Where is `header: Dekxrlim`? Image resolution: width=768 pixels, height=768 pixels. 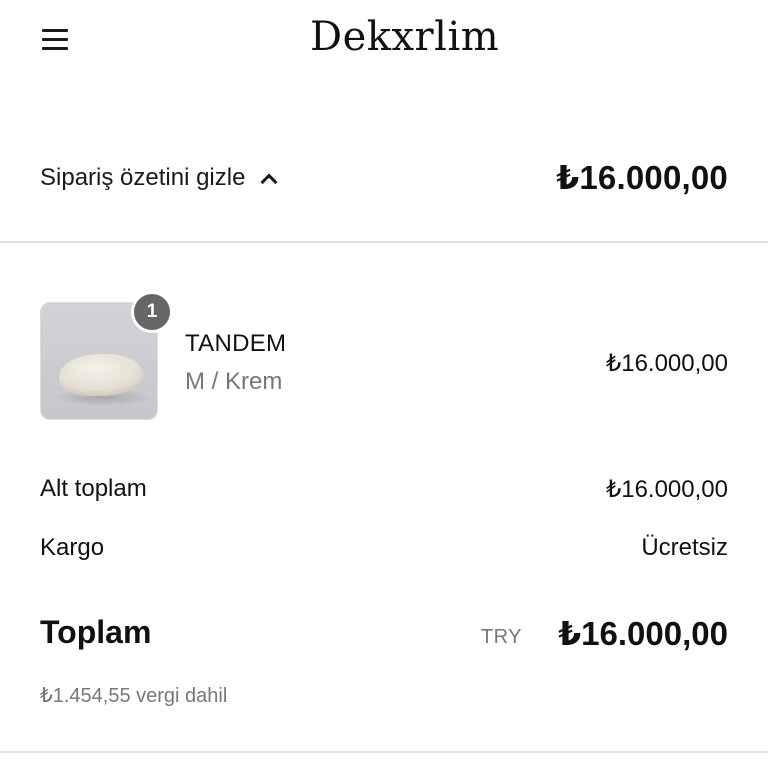
header: Dekxrlim is located at coordinates (384, 40).